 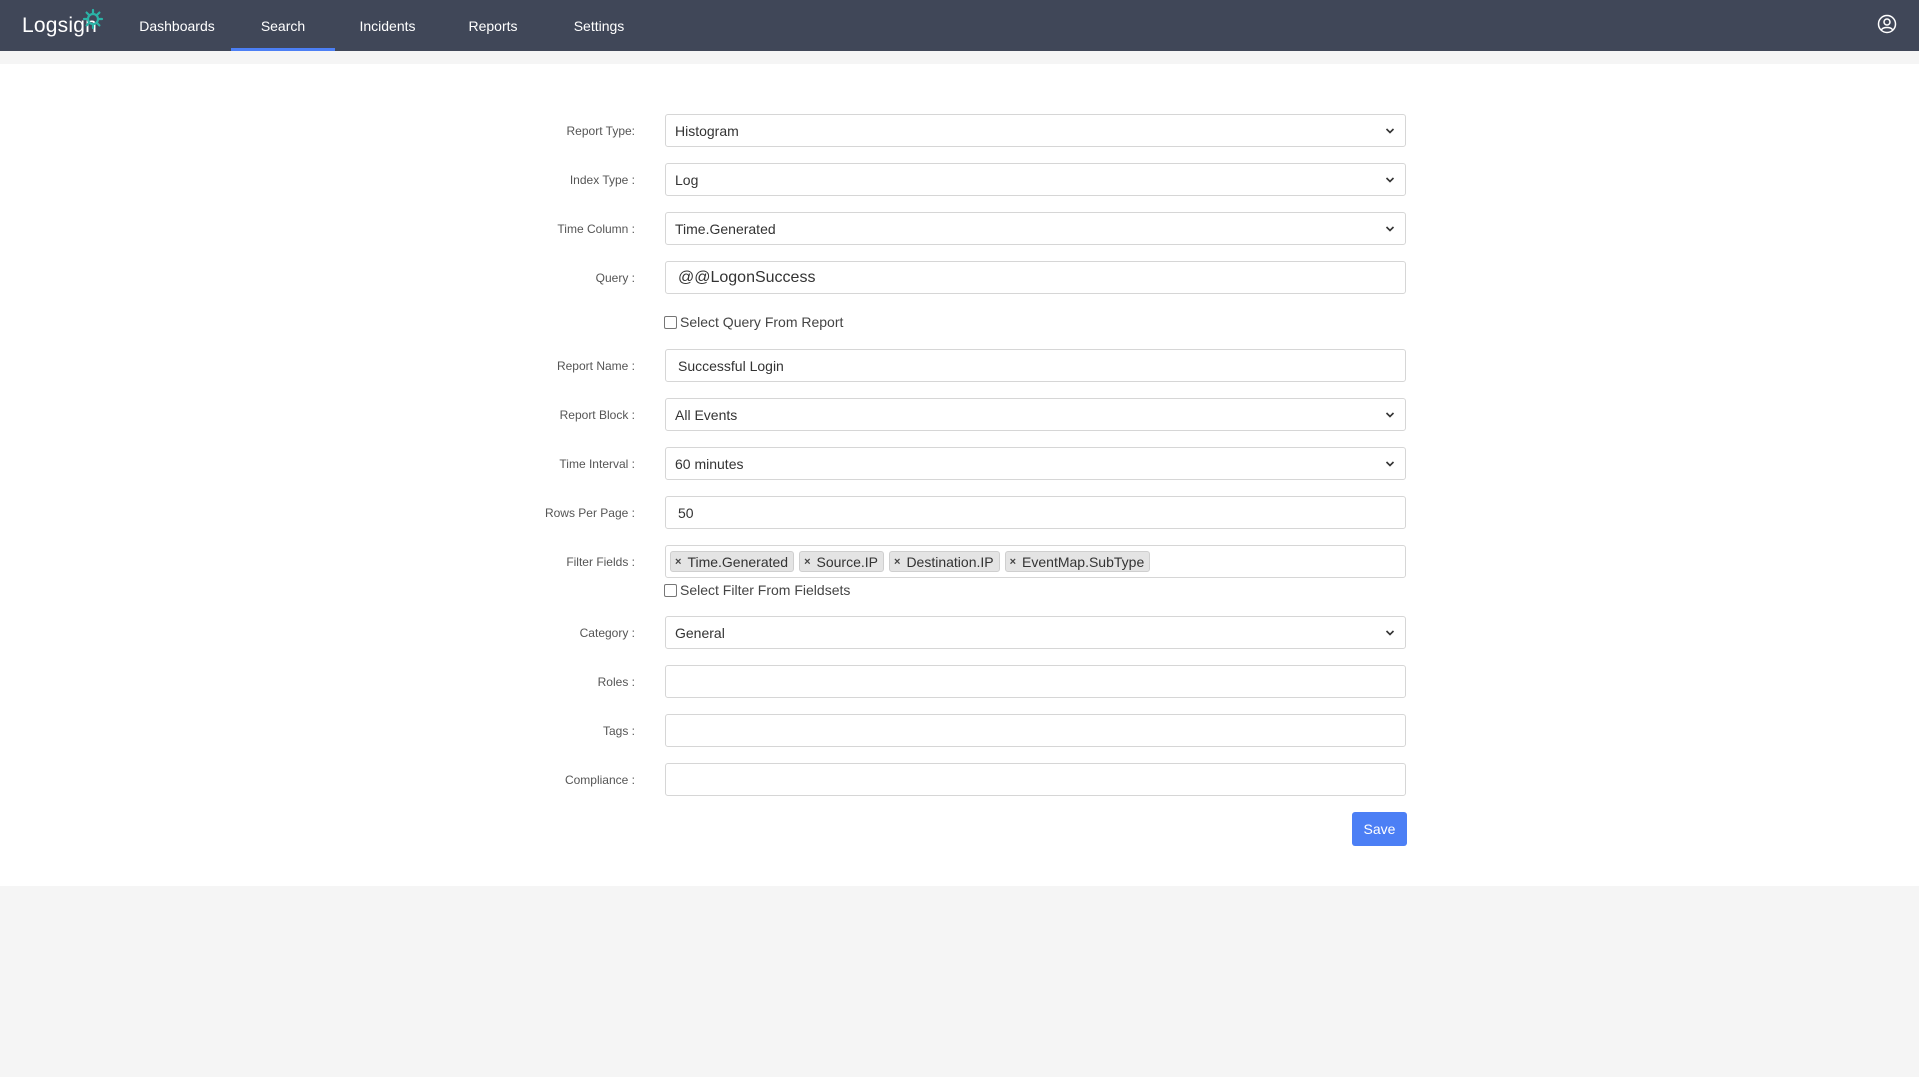 I want to click on time-interval-select: 60 minutes, so click(x=1035, y=463).